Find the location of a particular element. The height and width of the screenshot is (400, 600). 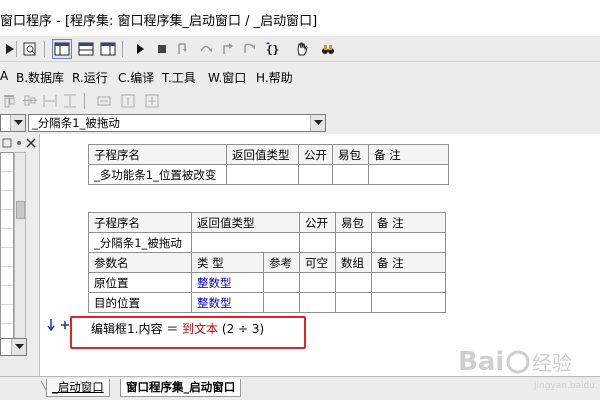

binoculars-icon is located at coordinates (328, 49).